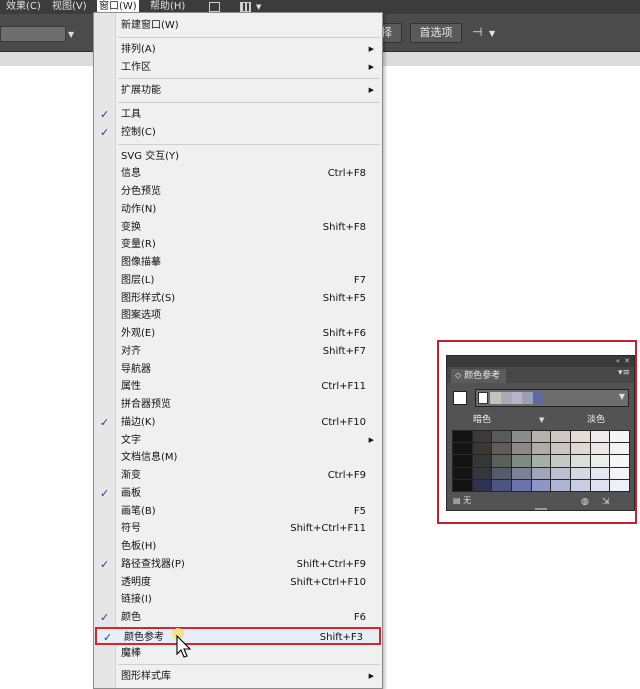 This screenshot has width=640, height=689. What do you see at coordinates (238, 156) in the screenshot?
I see `window-menu-item: SVG 交互(Y)` at bounding box center [238, 156].